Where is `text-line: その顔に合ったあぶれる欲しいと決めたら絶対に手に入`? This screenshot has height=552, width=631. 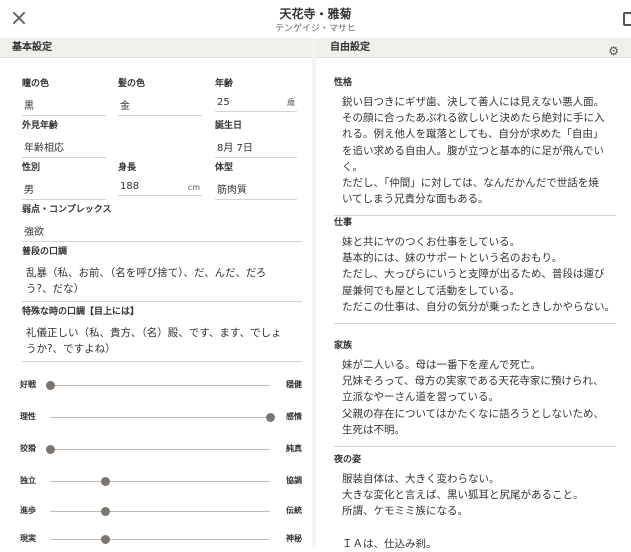 text-line: その顔に合ったあぶれる欲しいと決めたら絶対に手に入 is located at coordinates (473, 118).